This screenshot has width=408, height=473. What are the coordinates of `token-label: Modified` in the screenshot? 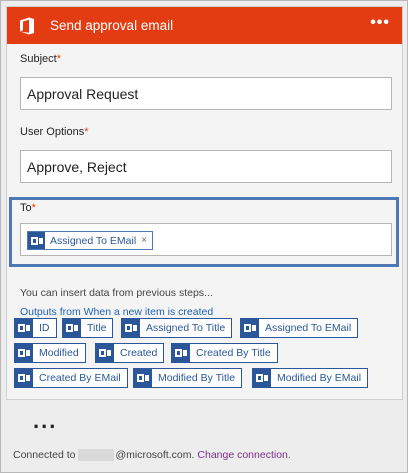 It's located at (59, 353).